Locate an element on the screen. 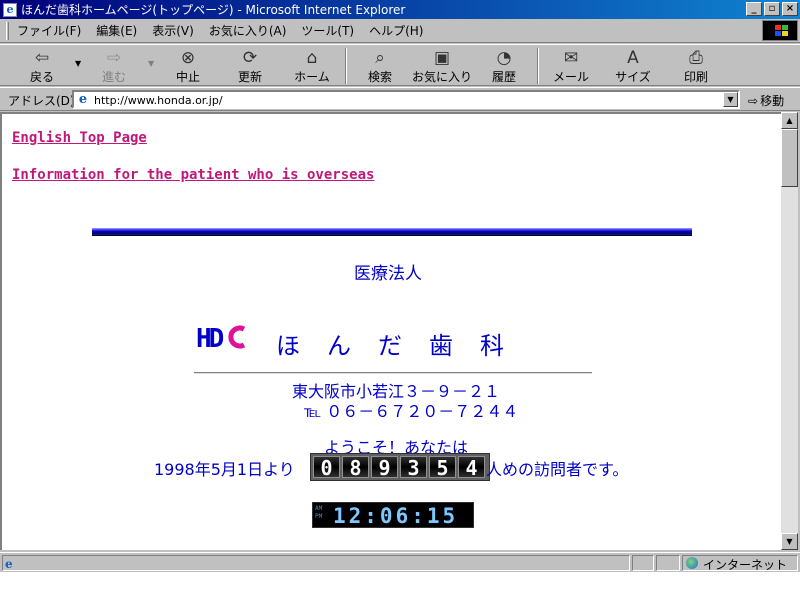 Image resolution: width=800 pixels, height=600 pixels. home-button: ⌂ ホーム is located at coordinates (312, 66).